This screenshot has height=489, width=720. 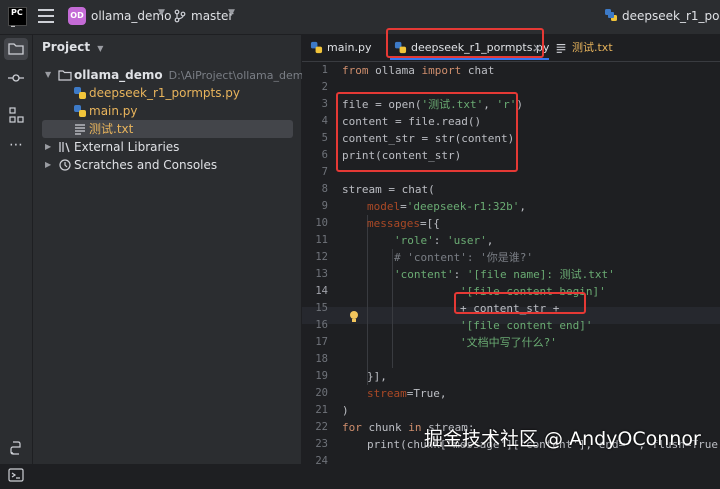 What do you see at coordinates (321, 376) in the screenshot?
I see `line-number: 19` at bounding box center [321, 376].